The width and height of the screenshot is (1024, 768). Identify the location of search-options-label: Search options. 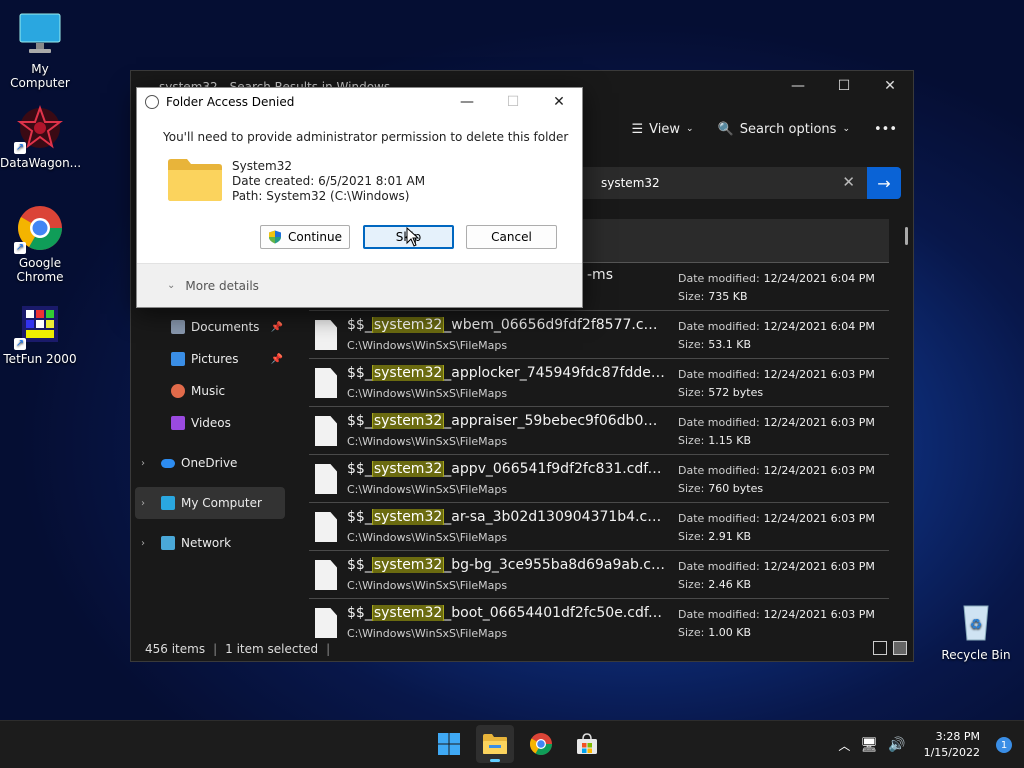
(788, 129).